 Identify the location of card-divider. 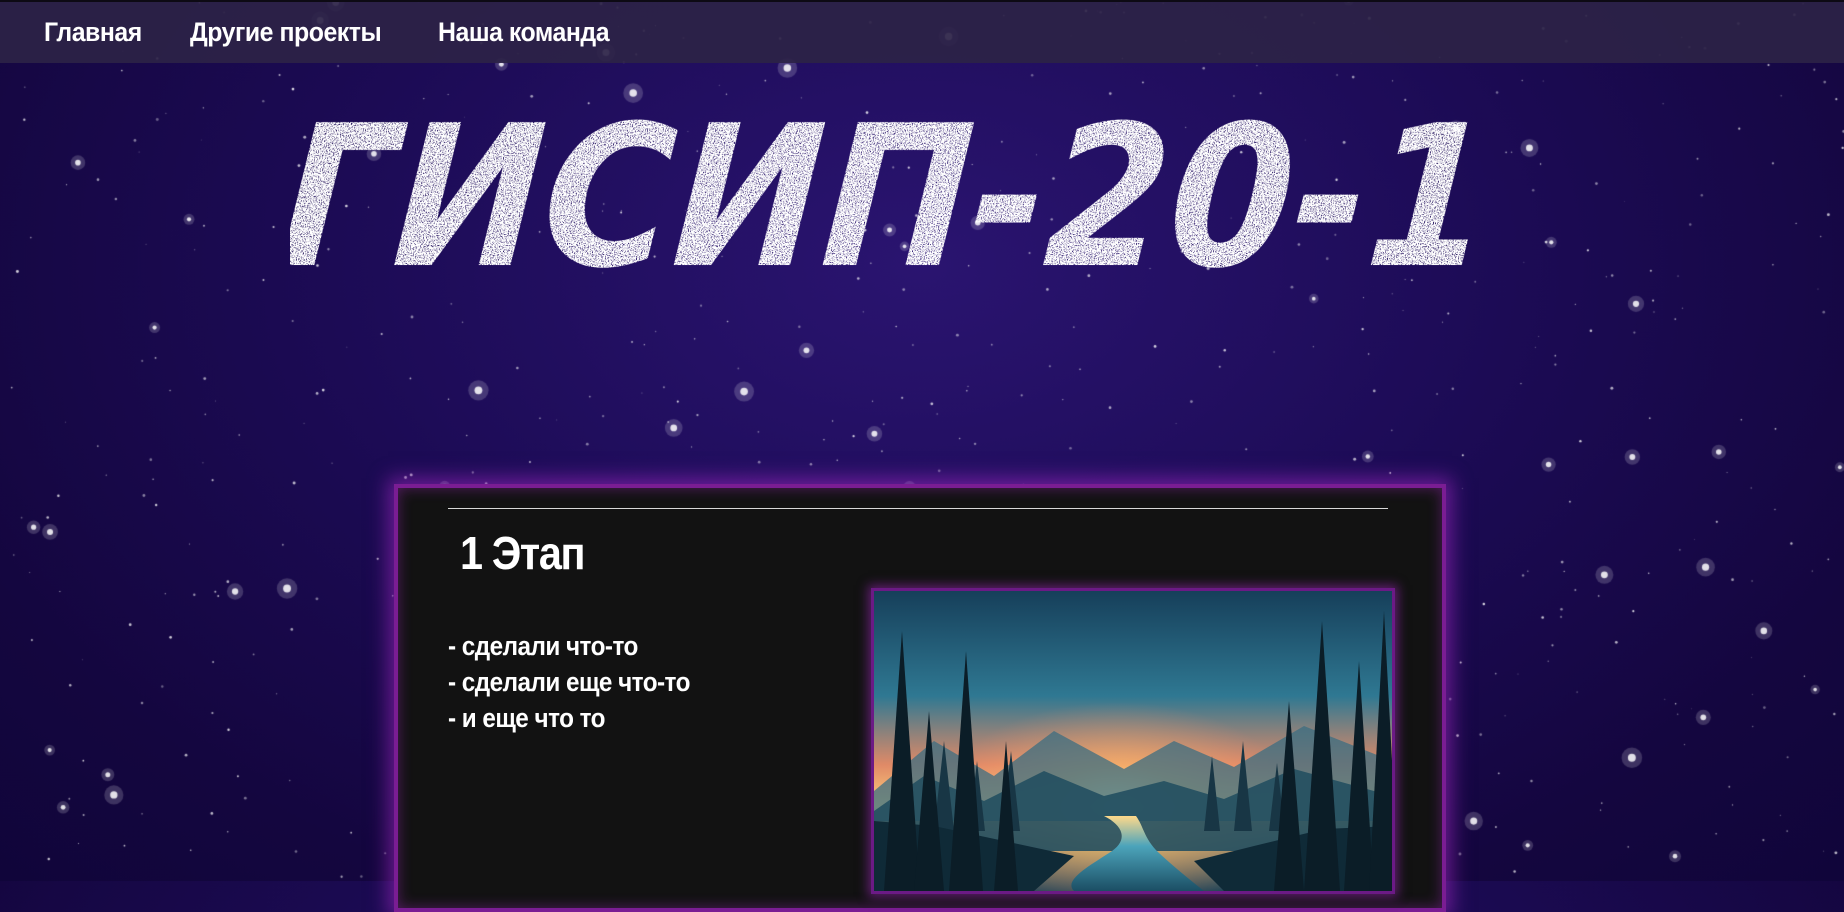
(918, 508).